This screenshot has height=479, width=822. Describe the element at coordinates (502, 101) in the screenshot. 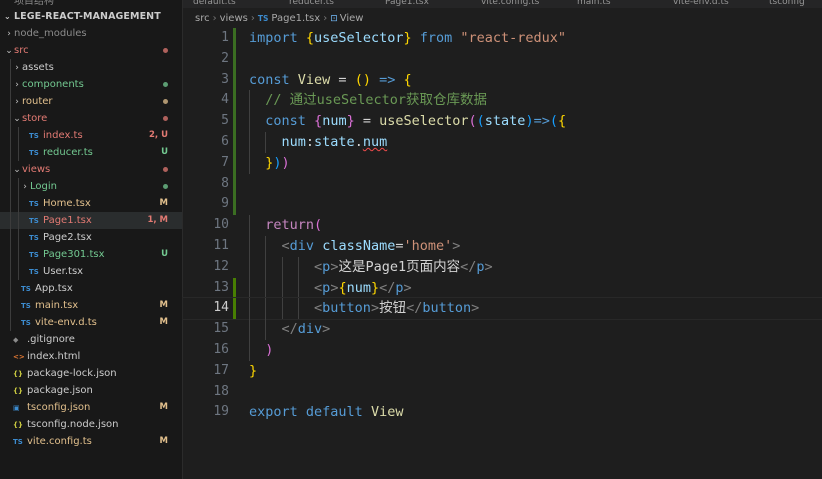

I see `code-line: 4 // 通过useSelector获取仓库数据` at that location.